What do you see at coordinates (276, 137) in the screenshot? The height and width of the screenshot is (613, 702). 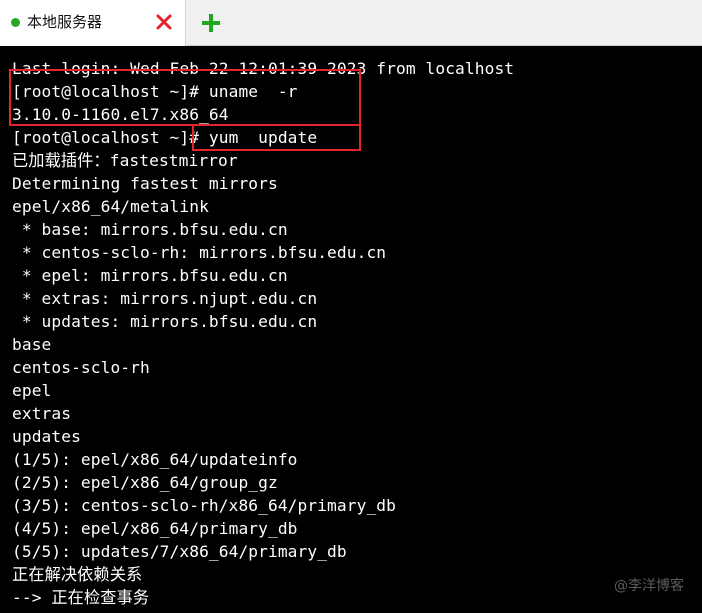 I see `highlight-box-yum` at bounding box center [276, 137].